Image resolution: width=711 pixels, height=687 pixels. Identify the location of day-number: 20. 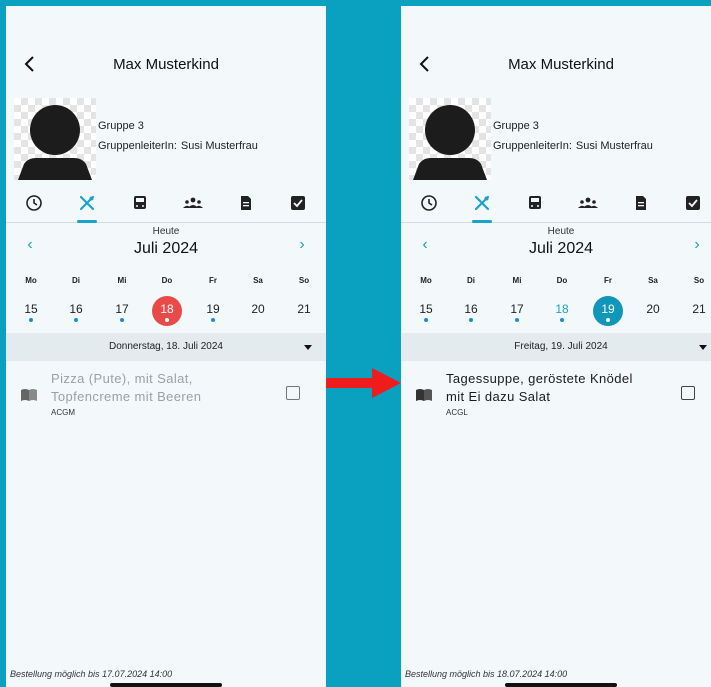
(258, 309).